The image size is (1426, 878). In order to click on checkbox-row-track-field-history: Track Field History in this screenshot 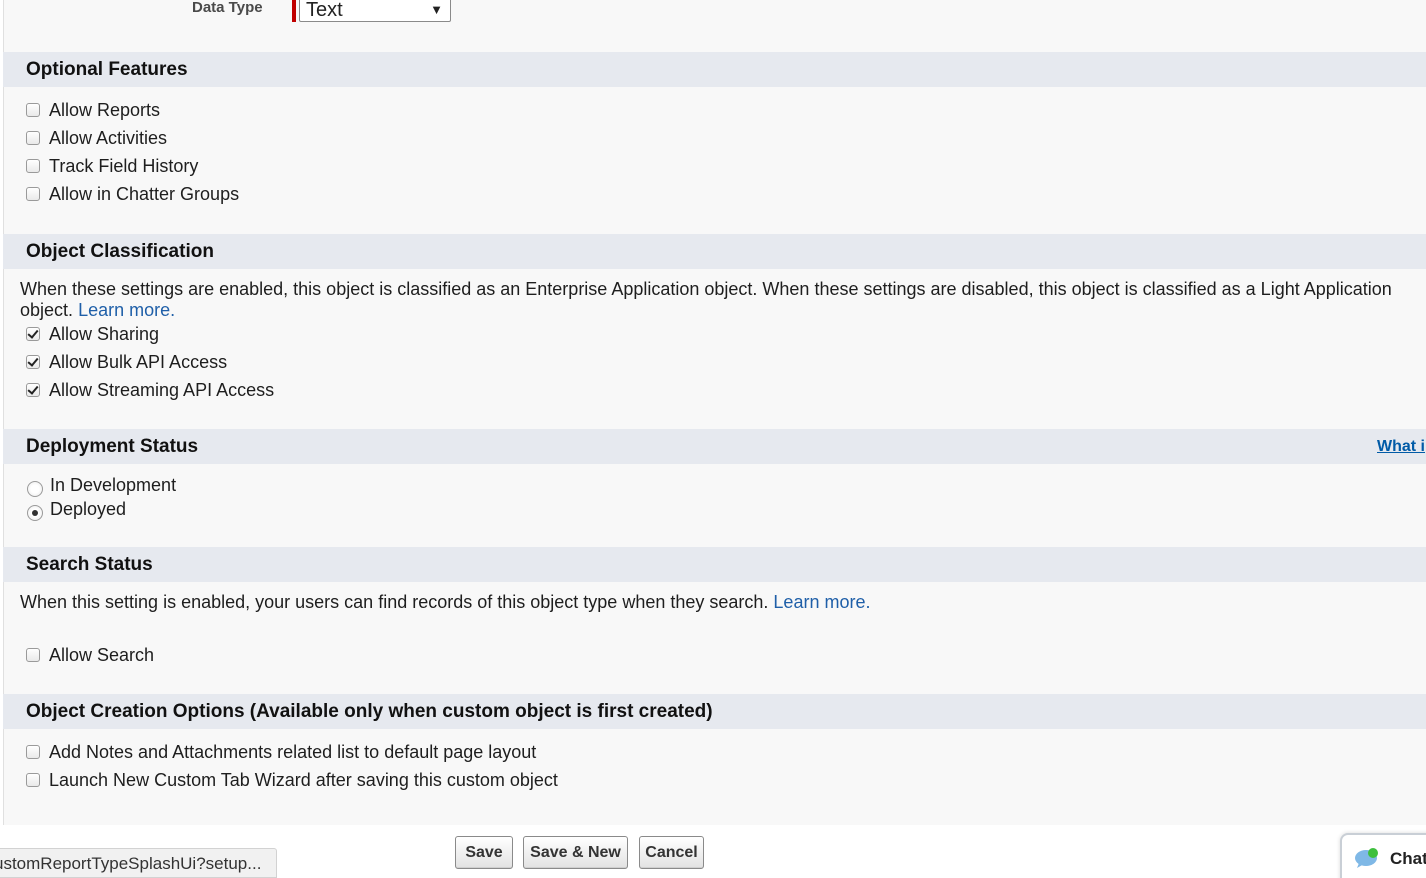, I will do `click(112, 166)`.